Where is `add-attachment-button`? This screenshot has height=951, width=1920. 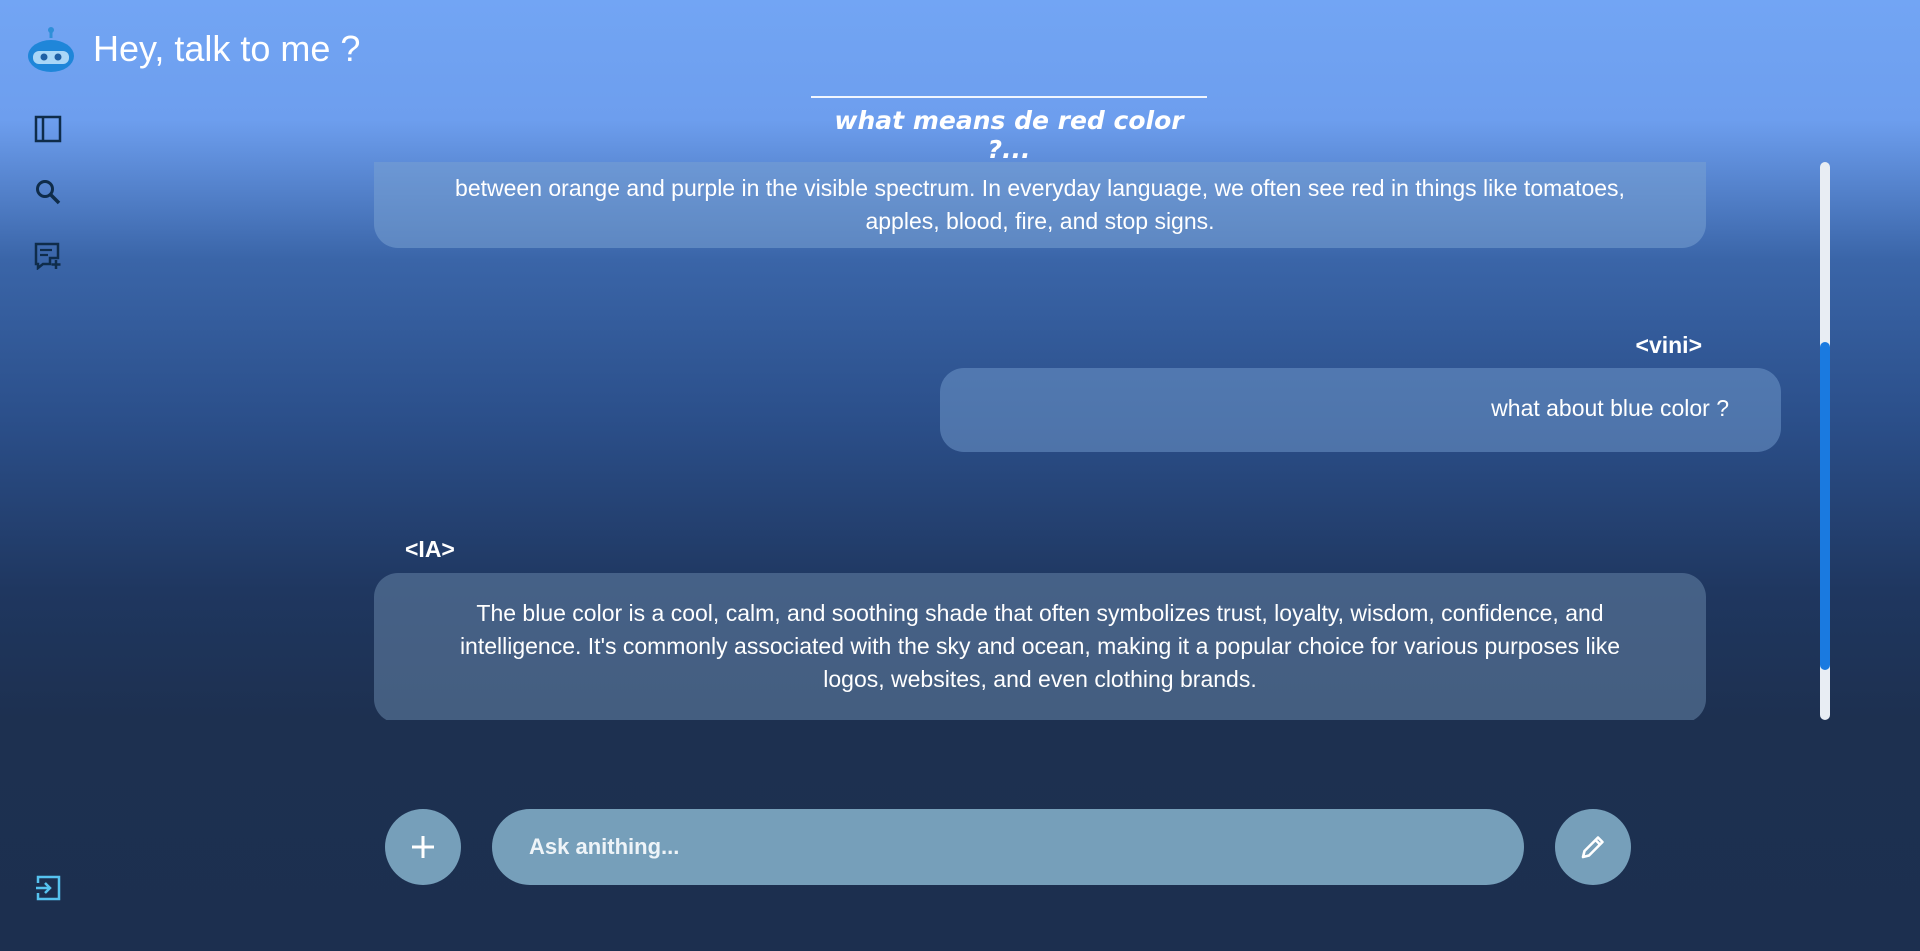
add-attachment-button is located at coordinates (423, 847).